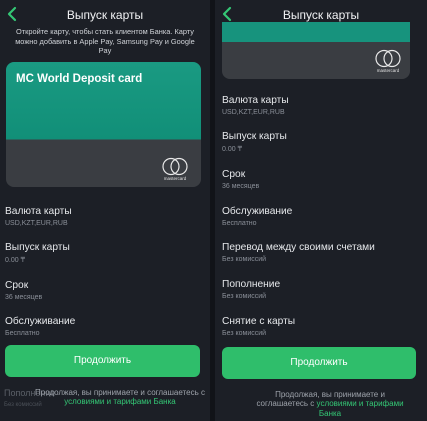 The width and height of the screenshot is (427, 421). Describe the element at coordinates (298, 247) in the screenshot. I see `info-label: Перевод между своими счетами` at that location.